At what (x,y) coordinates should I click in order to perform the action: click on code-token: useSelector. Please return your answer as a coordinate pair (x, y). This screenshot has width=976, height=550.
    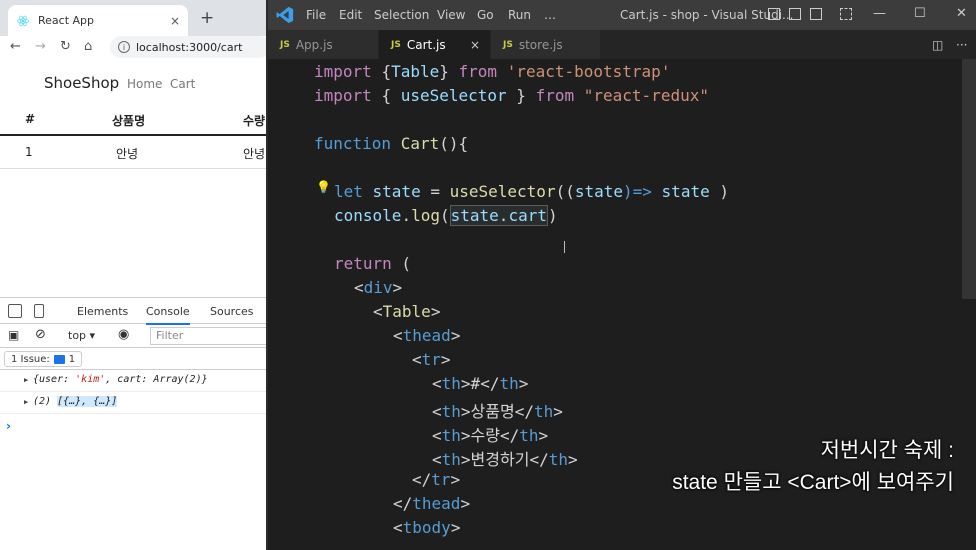
    Looking at the image, I should click on (502, 191).